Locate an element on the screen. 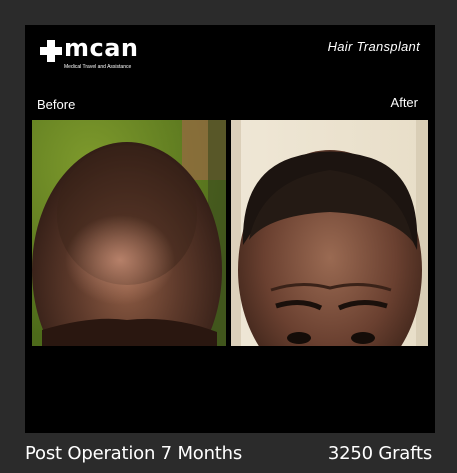  brand-name: mcan is located at coordinates (101, 48).